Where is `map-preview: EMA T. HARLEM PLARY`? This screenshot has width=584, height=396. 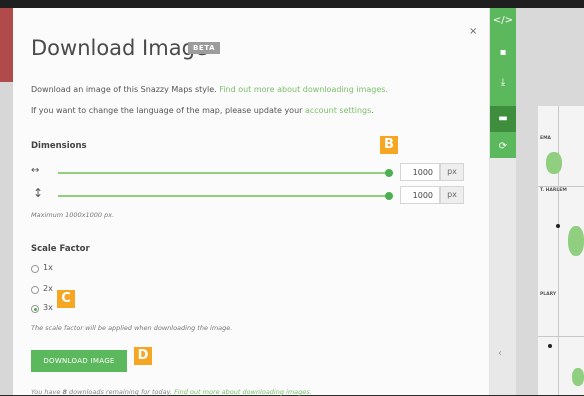 map-preview: EMA T. HARLEM PLARY is located at coordinates (550, 201).